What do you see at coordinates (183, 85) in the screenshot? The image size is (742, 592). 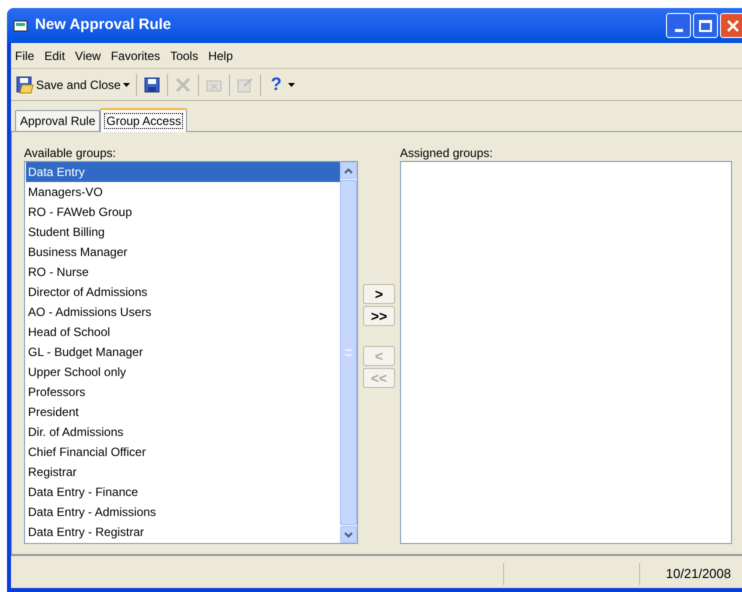 I see `x-icon` at bounding box center [183, 85].